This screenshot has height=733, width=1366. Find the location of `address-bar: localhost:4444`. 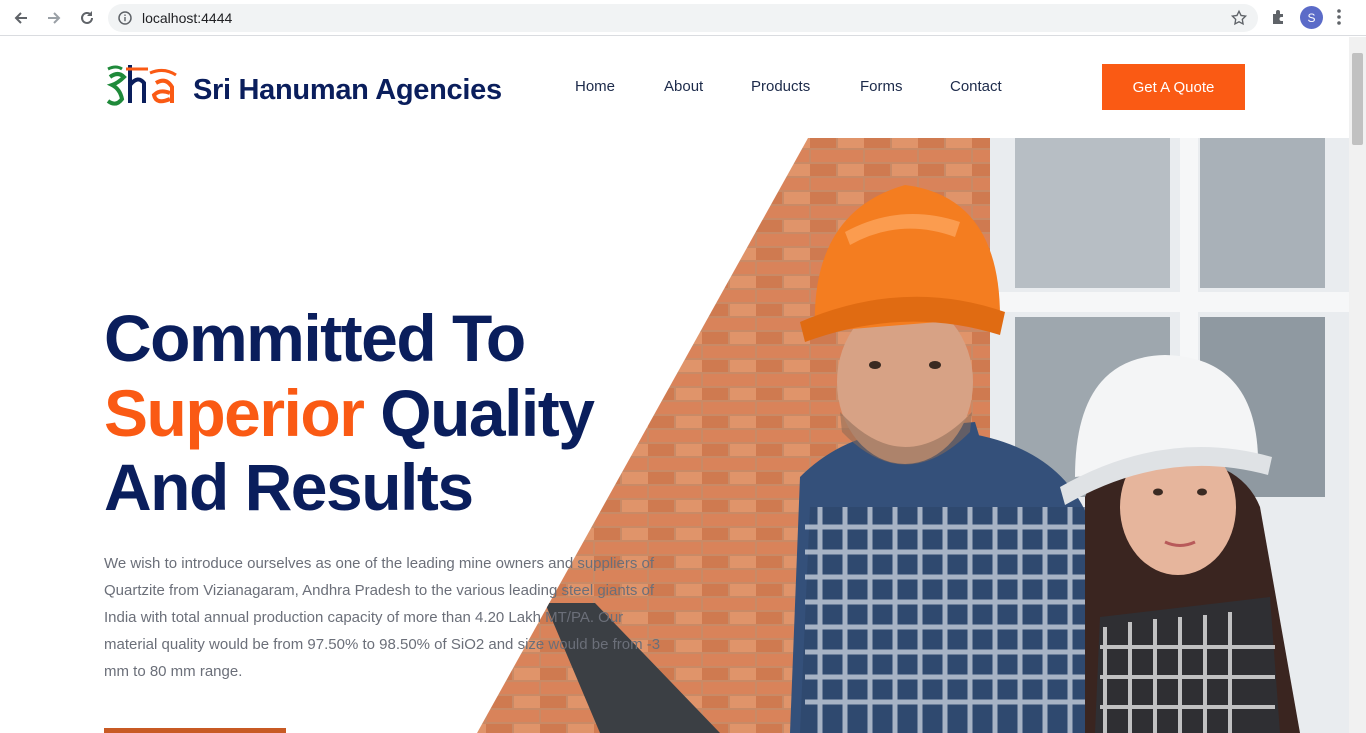

address-bar: localhost:4444 is located at coordinates (683, 18).